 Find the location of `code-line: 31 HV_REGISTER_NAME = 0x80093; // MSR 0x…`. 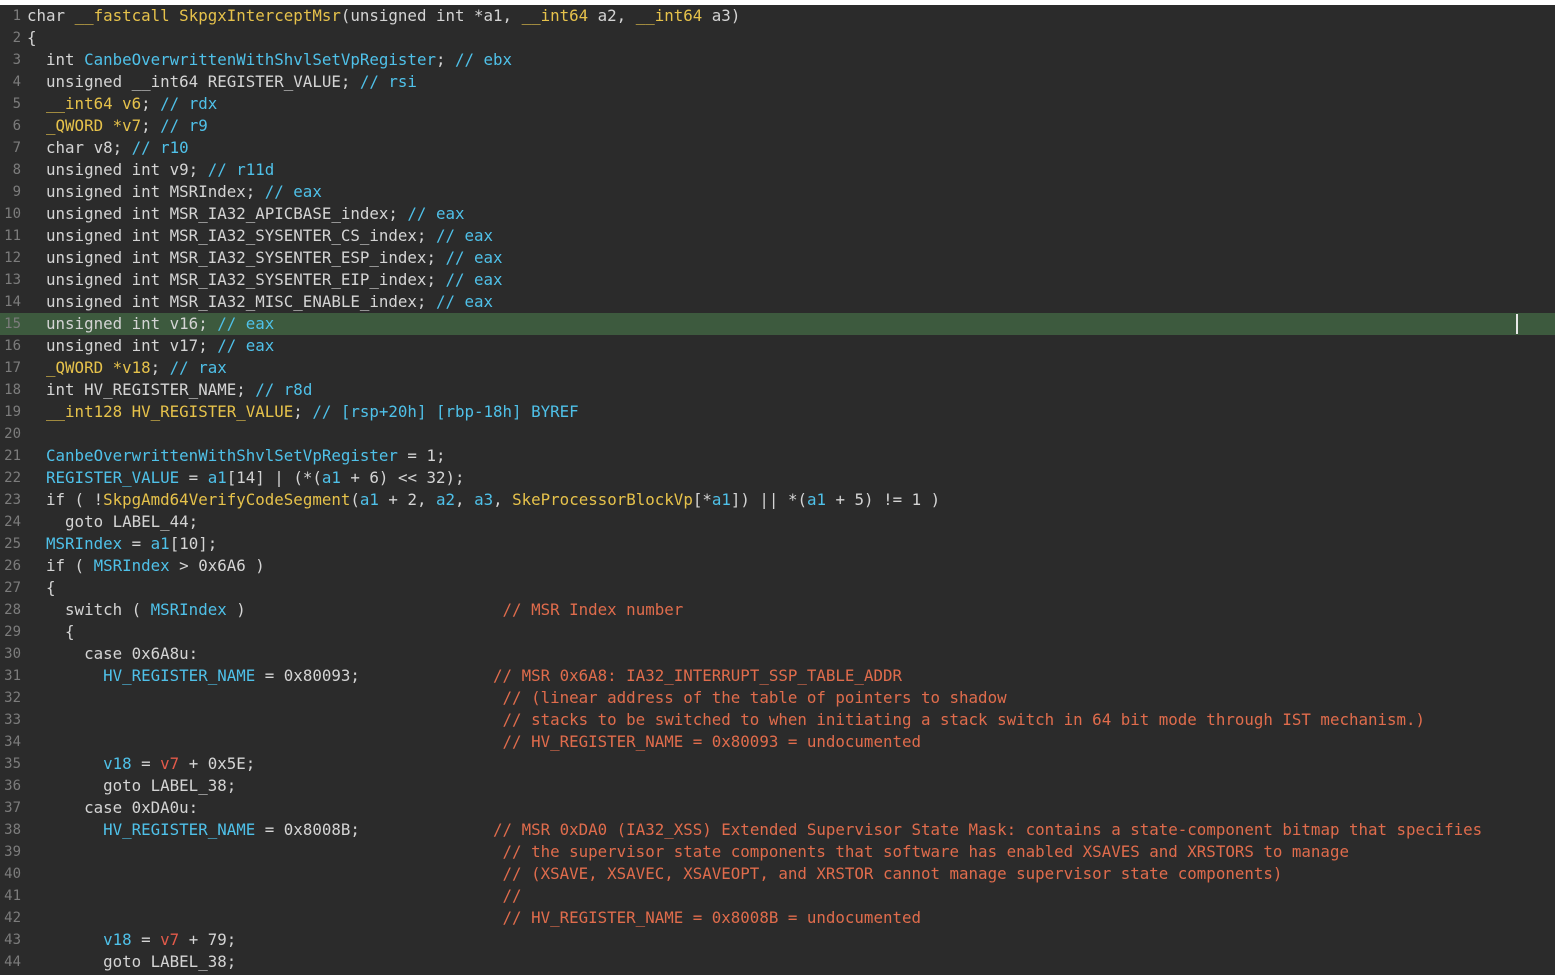

code-line: 31 HV_REGISTER_NAME = 0x80093; // MSR 0x… is located at coordinates (777, 676).